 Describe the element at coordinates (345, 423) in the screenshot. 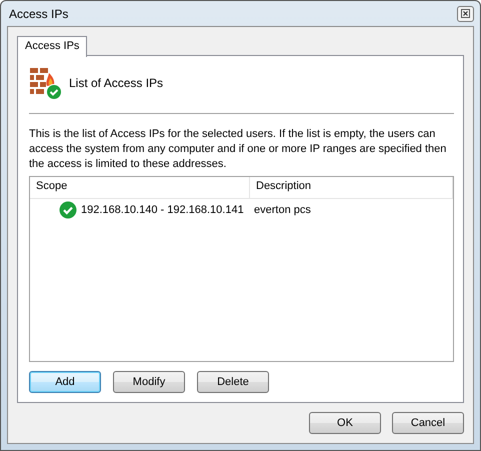

I see `ok-button: OK` at that location.